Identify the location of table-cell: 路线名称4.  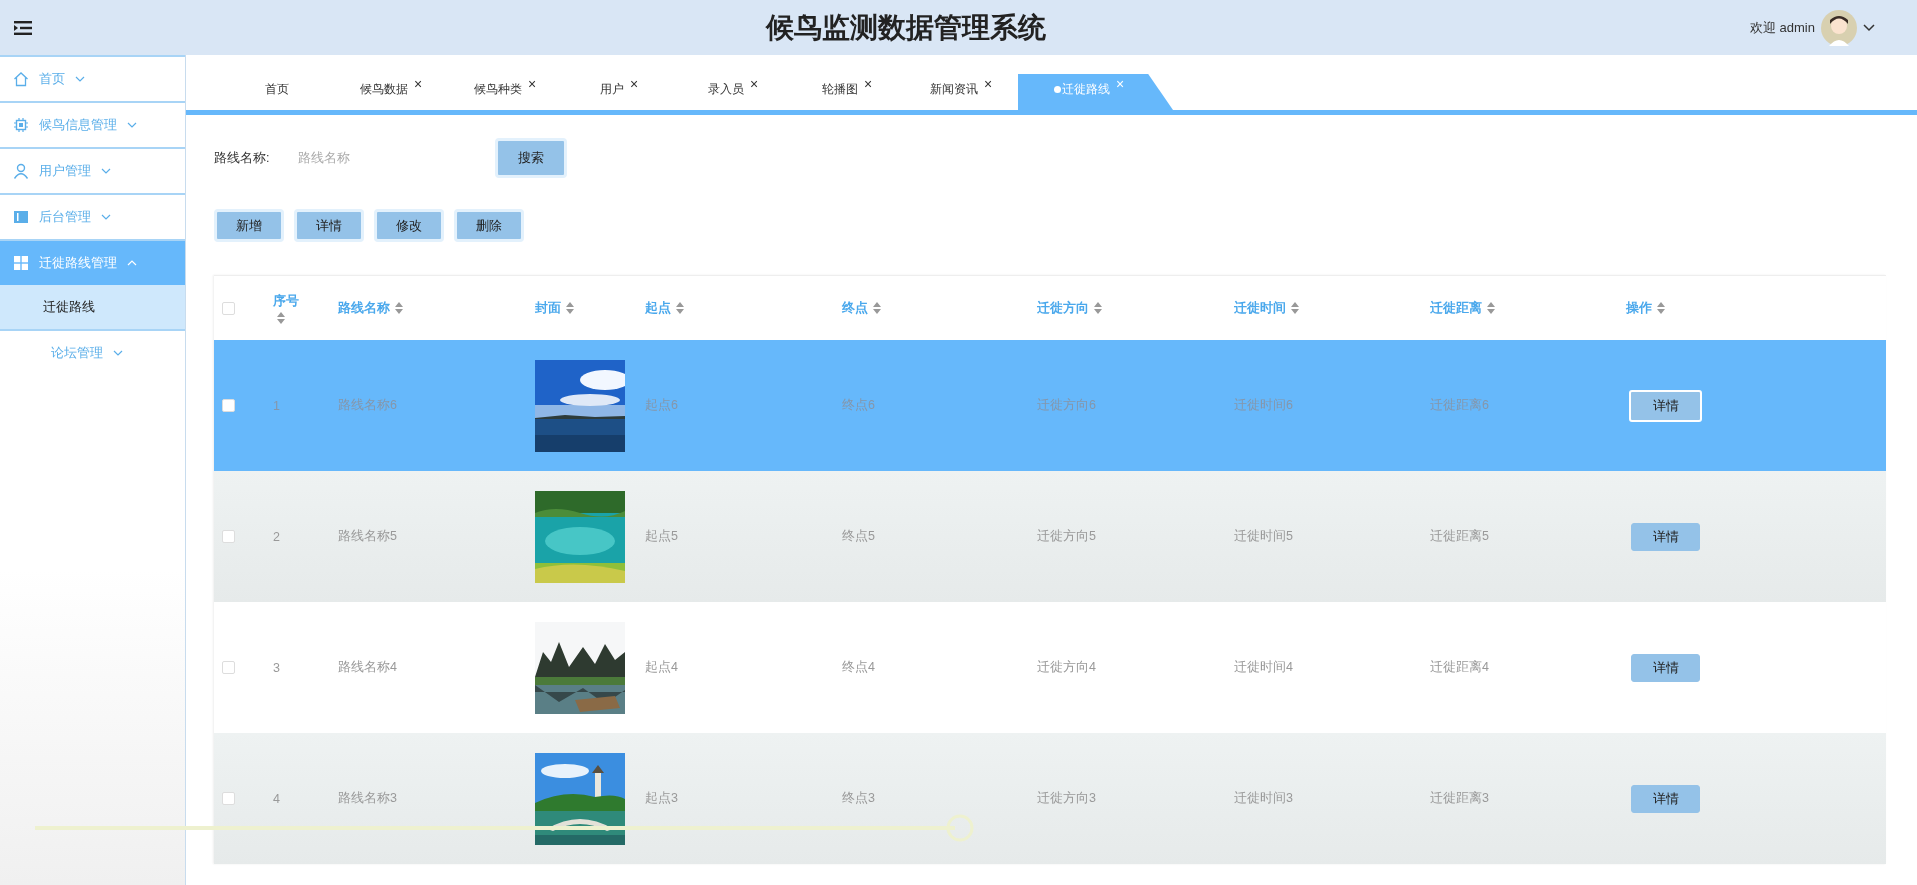
(367, 667).